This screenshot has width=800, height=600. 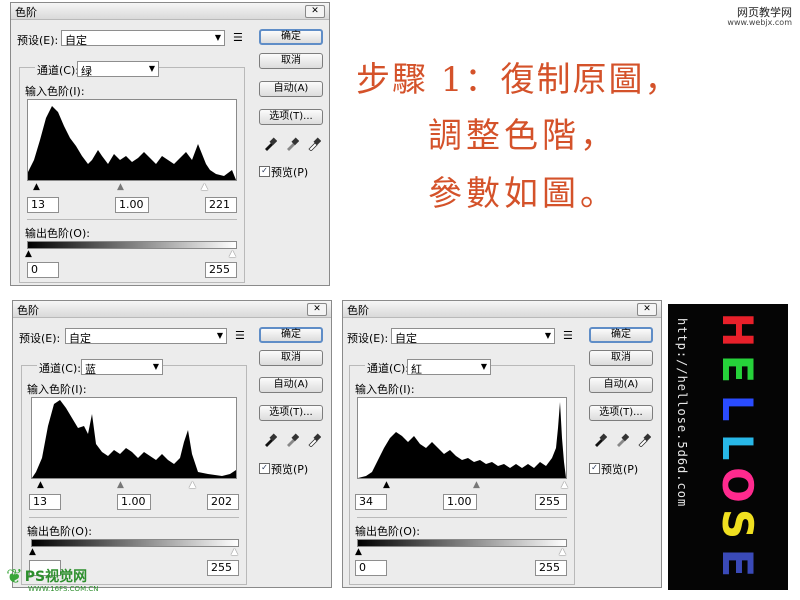 What do you see at coordinates (38, 40) in the screenshot?
I see `preset-label: 预设(E):` at bounding box center [38, 40].